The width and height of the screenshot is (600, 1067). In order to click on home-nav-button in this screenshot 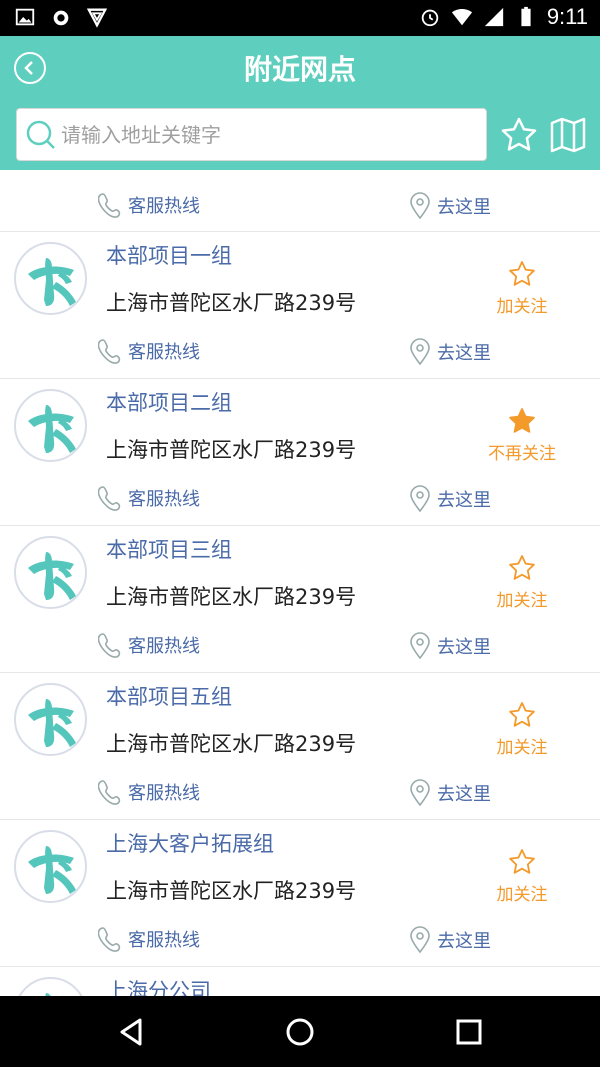, I will do `click(300, 1032)`.